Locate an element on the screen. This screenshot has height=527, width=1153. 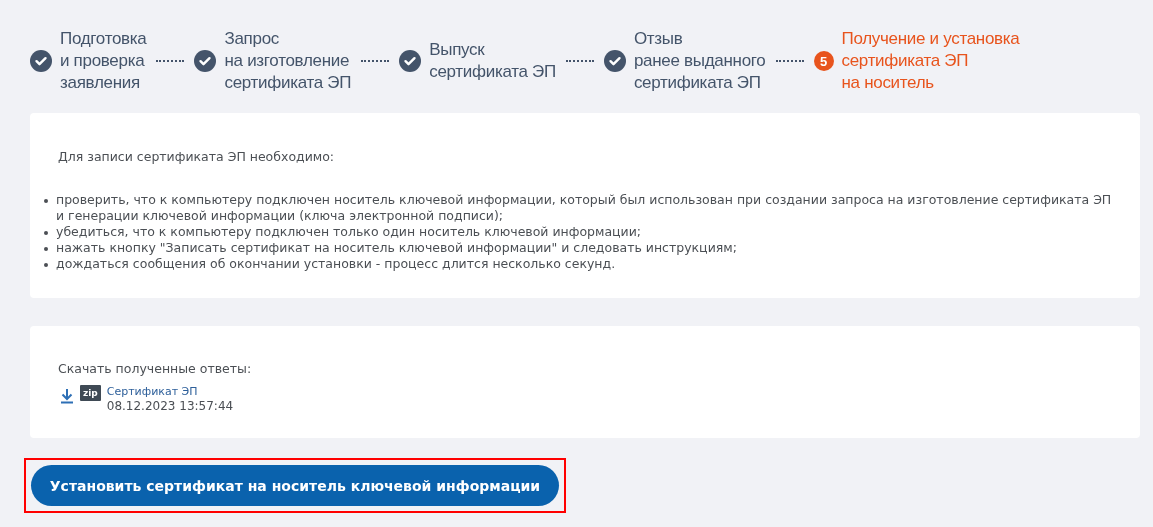
file-link: Сертификат ЭП is located at coordinates (170, 391).